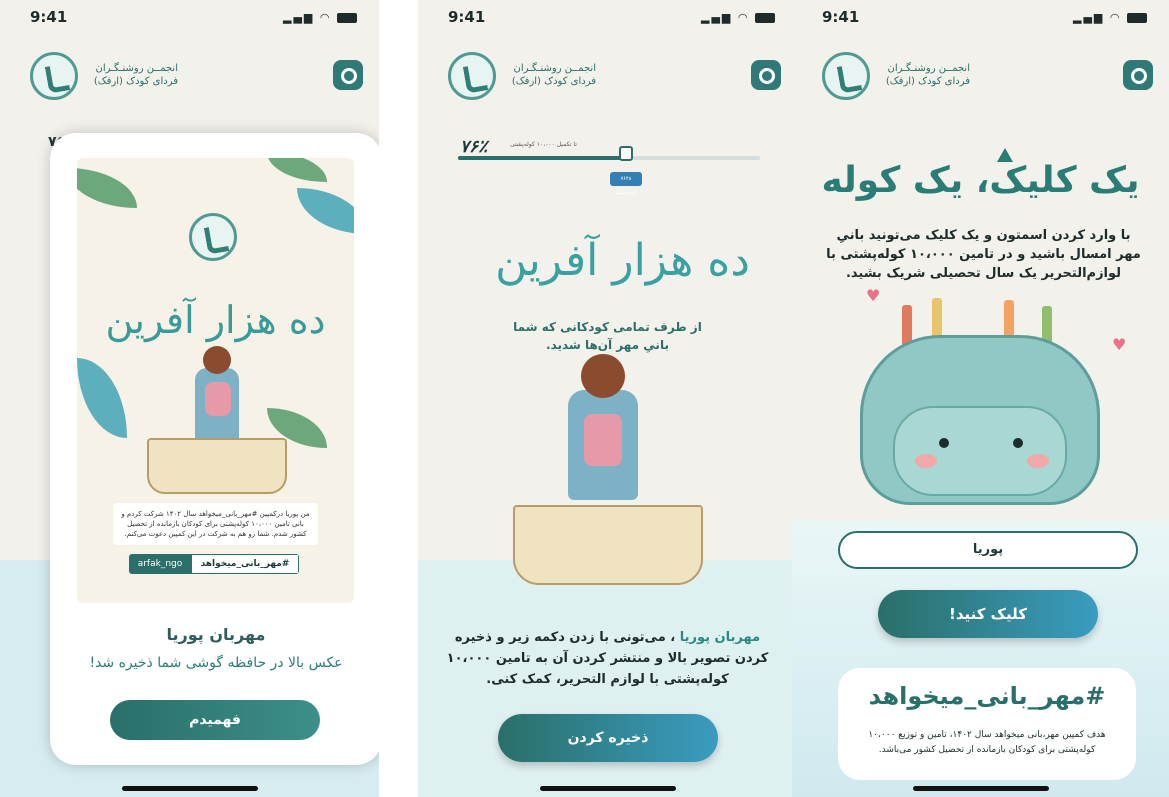 Image resolution: width=1169 pixels, height=797 pixels. Describe the element at coordinates (215, 720) in the screenshot. I see `understood-button: فهمیدم` at that location.